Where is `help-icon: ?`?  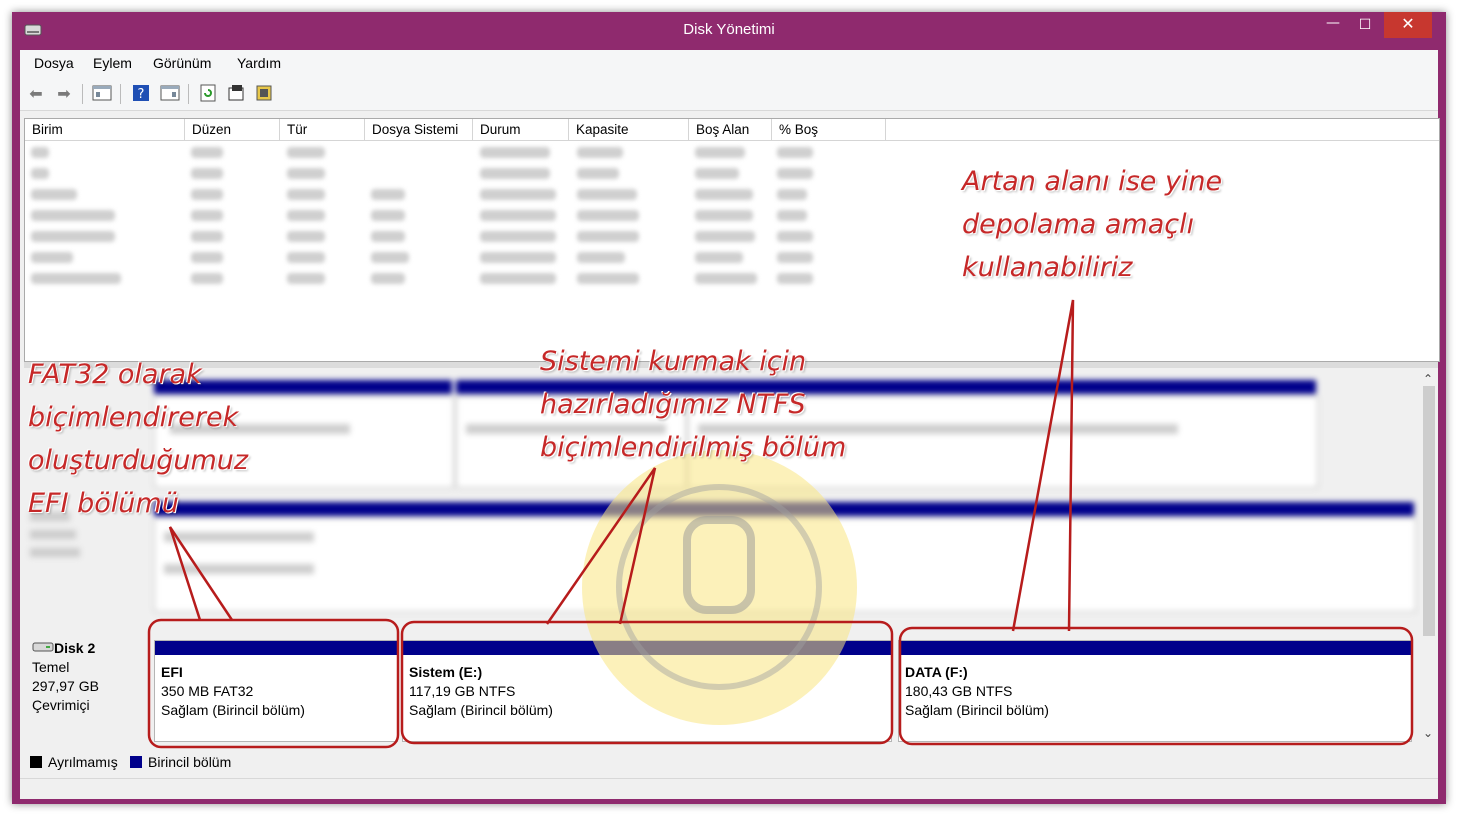 help-icon: ? is located at coordinates (141, 94).